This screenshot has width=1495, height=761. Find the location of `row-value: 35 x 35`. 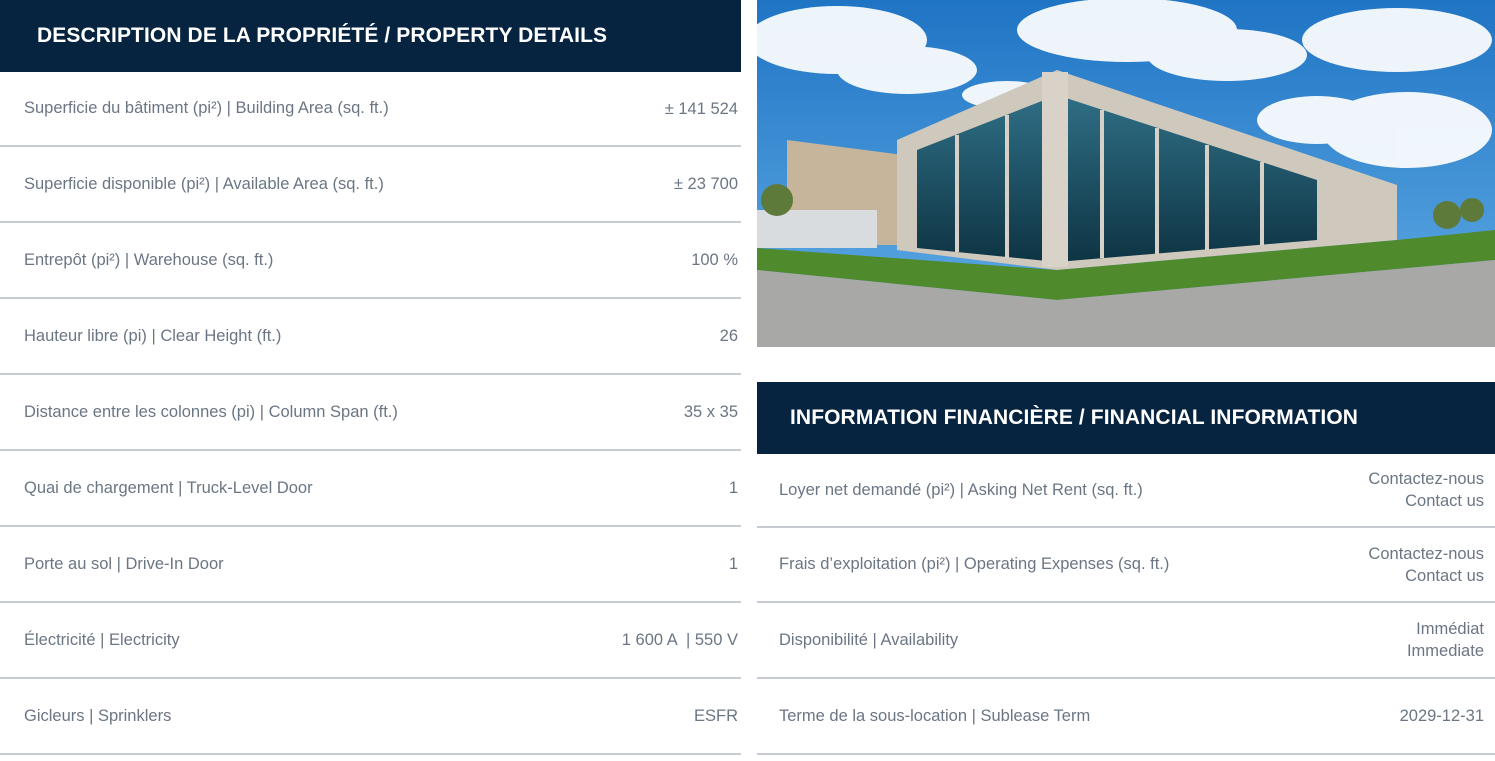

row-value: 35 x 35 is located at coordinates (710, 412).